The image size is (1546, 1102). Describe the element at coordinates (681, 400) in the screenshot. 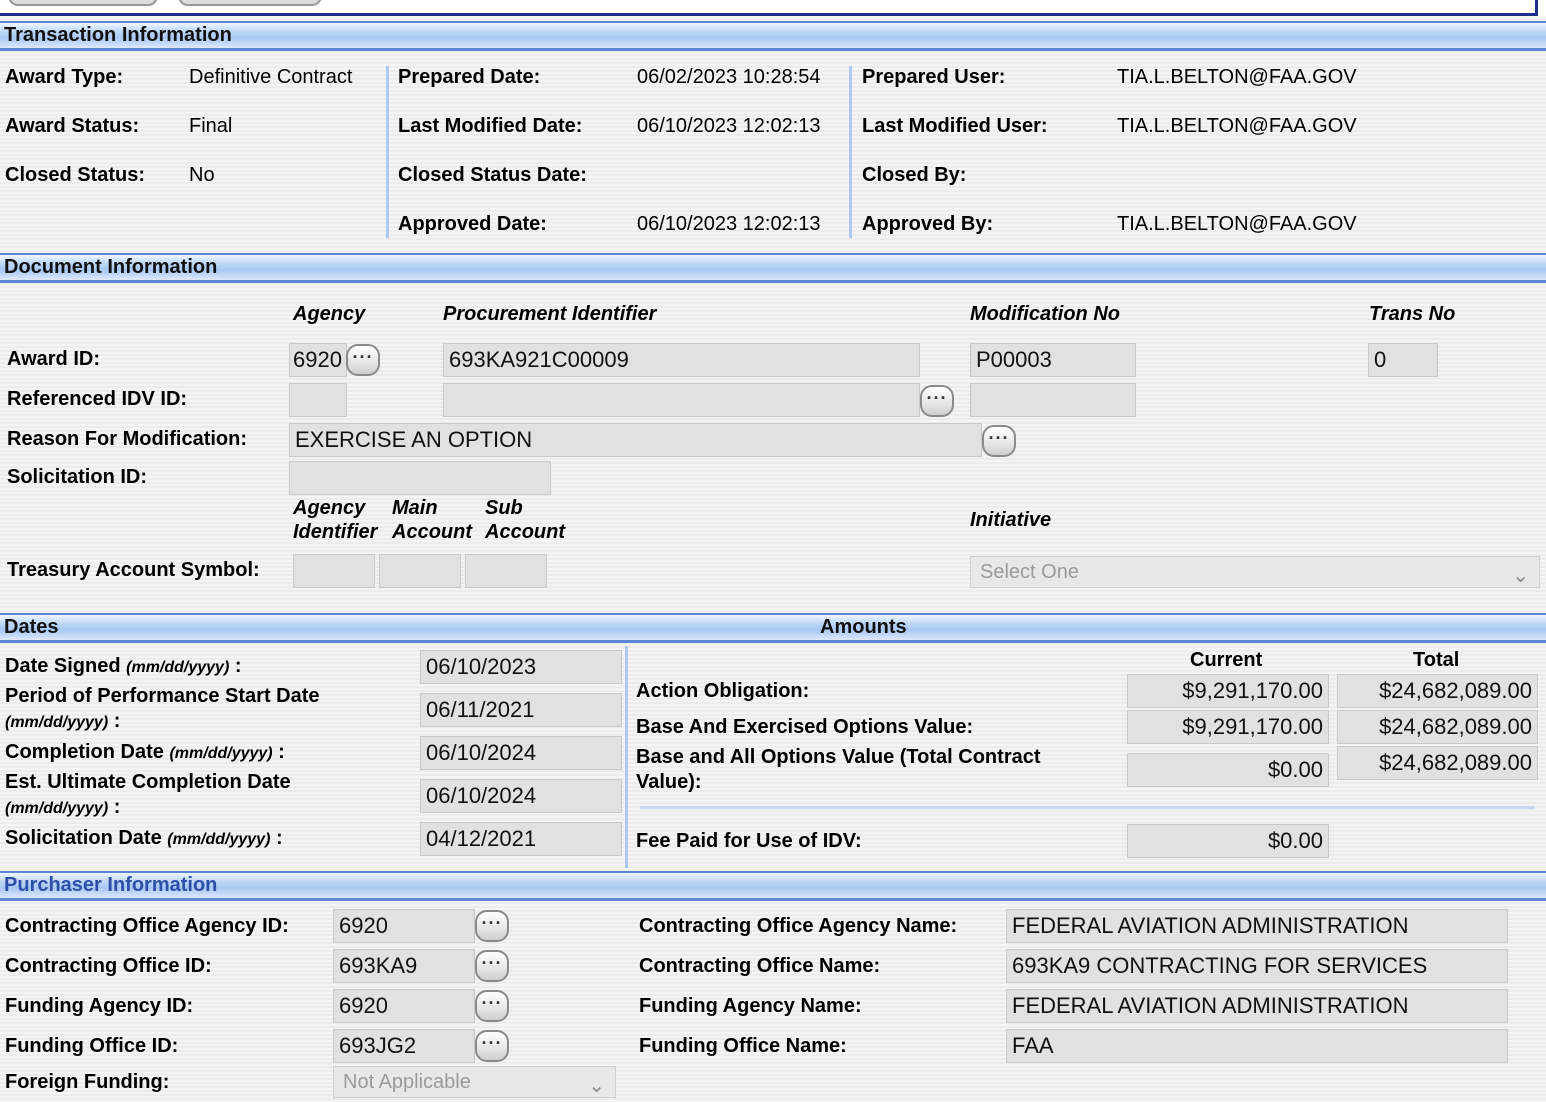

I see `ref-idv-piid-input` at that location.